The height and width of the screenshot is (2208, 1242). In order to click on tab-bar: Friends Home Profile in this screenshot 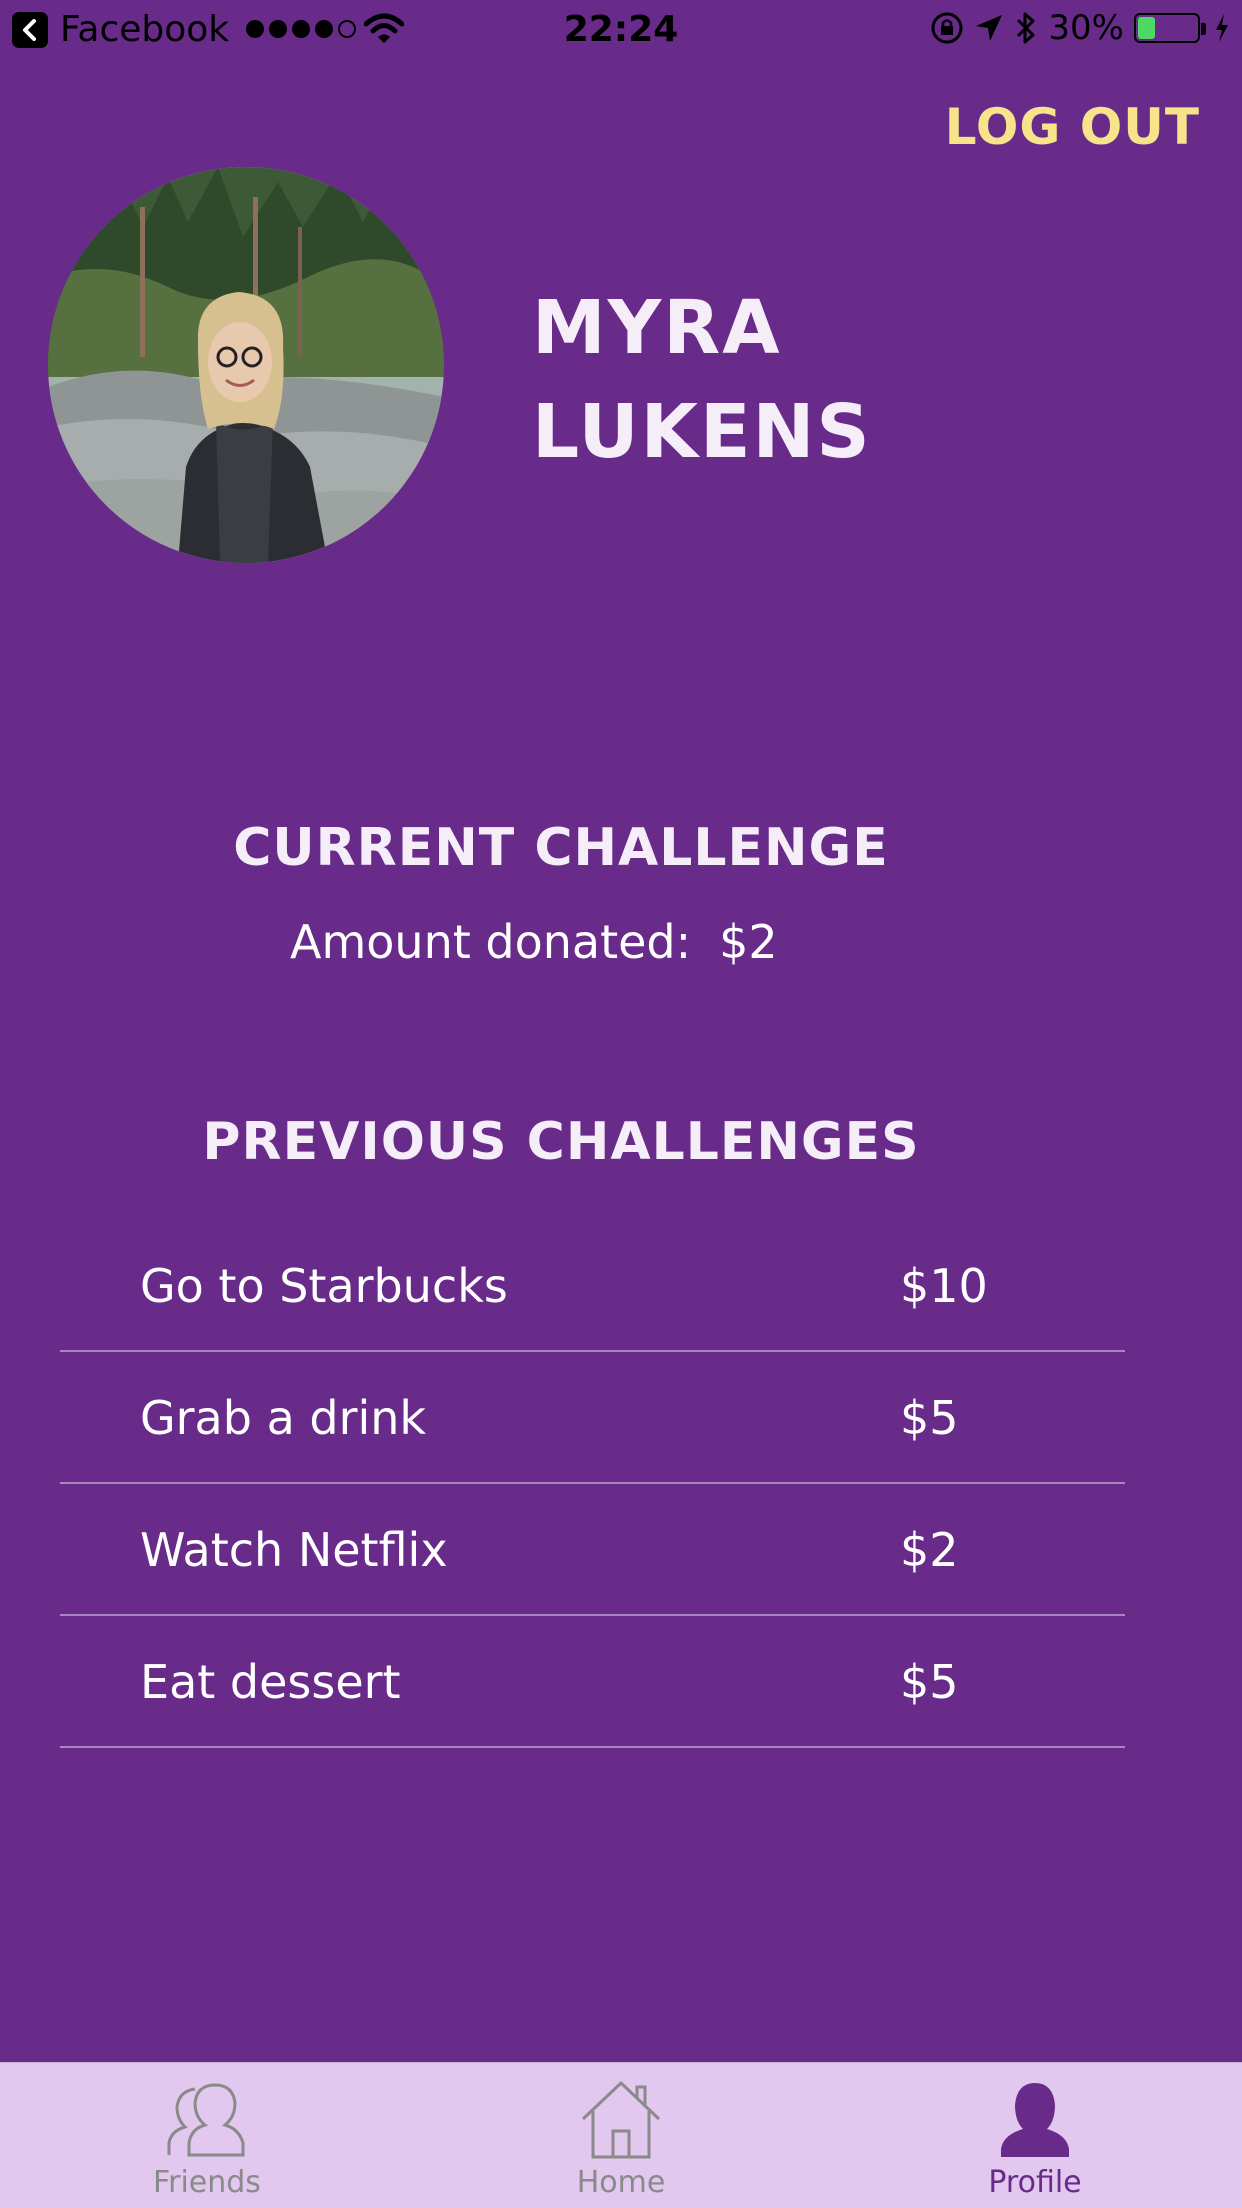, I will do `click(621, 2135)`.